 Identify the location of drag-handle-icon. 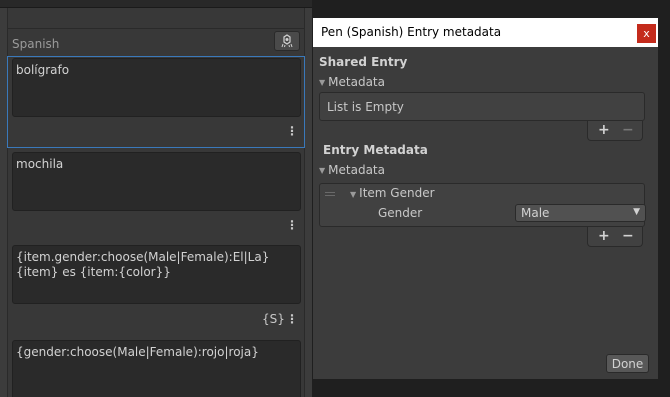
(330, 195).